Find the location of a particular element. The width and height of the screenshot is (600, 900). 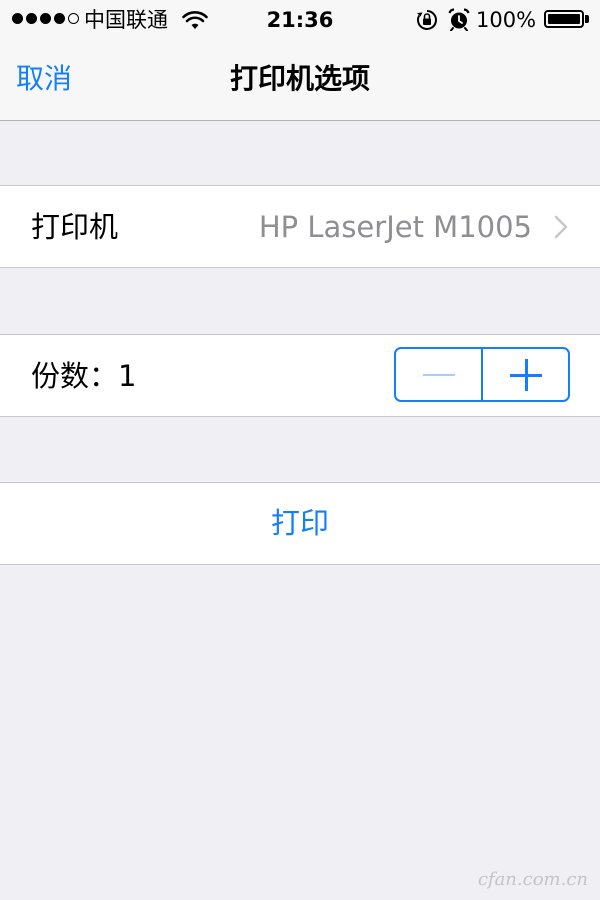

copies-stepper is located at coordinates (482, 374).